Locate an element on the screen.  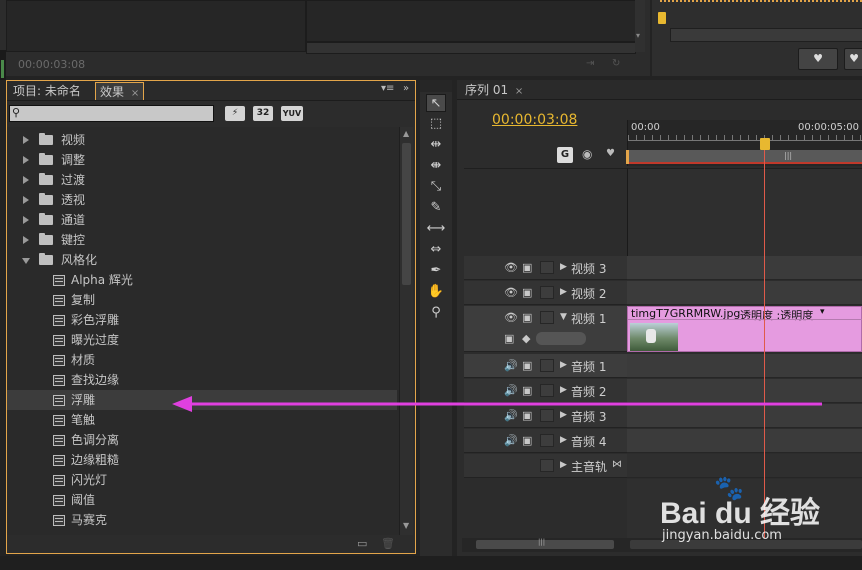
baidu-watermark: Bai du 经验 jingyan.baidu.com 🐾 is located at coordinates (760, 514).